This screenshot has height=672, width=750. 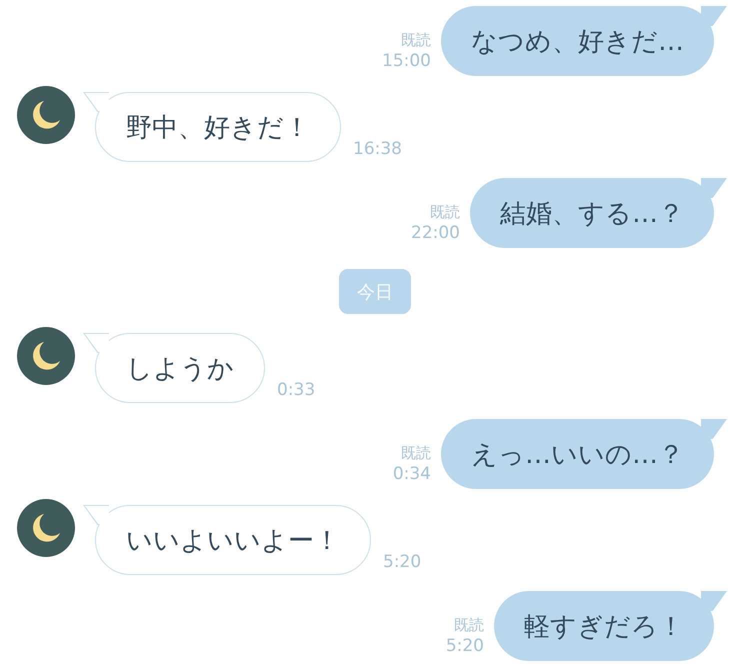 What do you see at coordinates (406, 61) in the screenshot?
I see `message-time: 15:00` at bounding box center [406, 61].